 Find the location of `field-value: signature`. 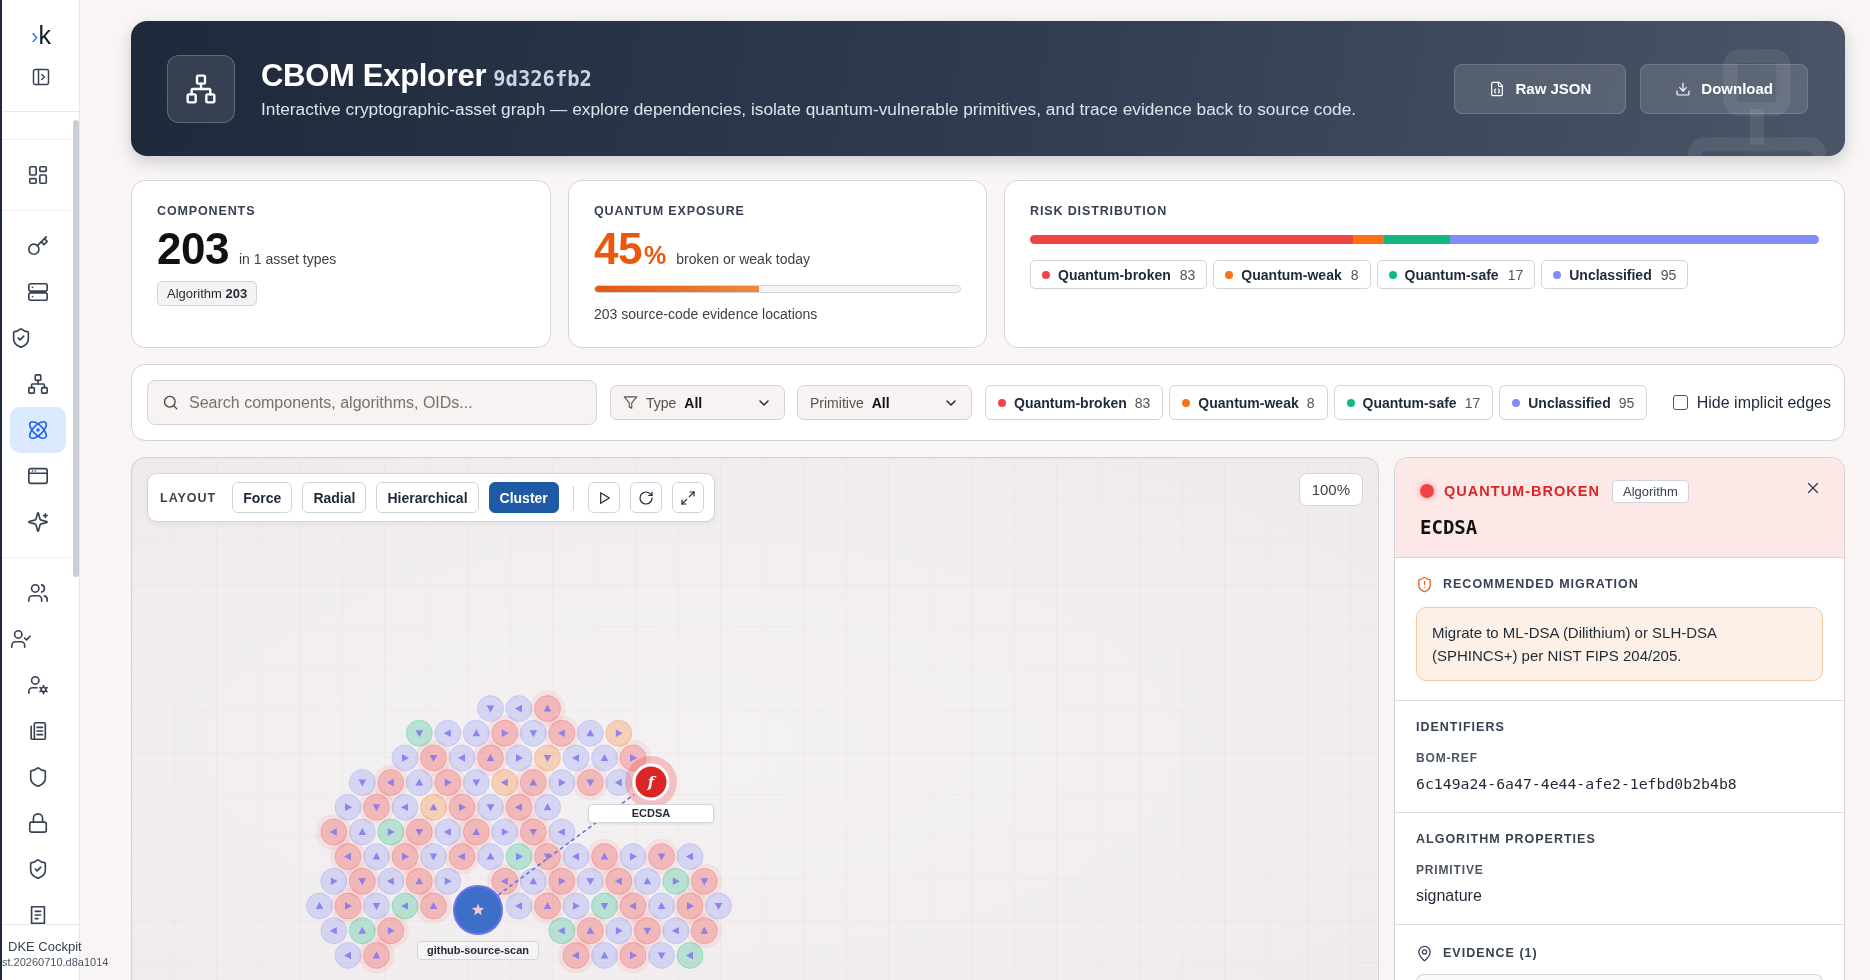

field-value: signature is located at coordinates (1449, 896).